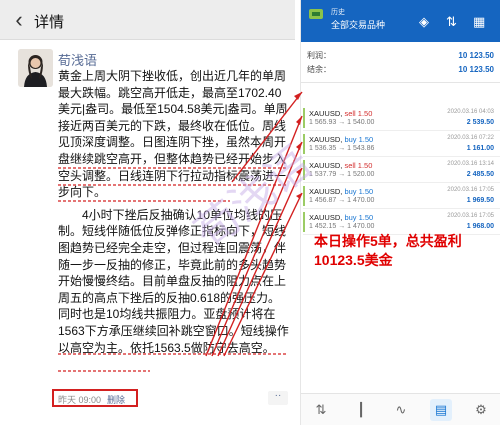 The width and height of the screenshot is (500, 425). Describe the element at coordinates (316, 14) in the screenshot. I see `app-logo-icon` at that location.